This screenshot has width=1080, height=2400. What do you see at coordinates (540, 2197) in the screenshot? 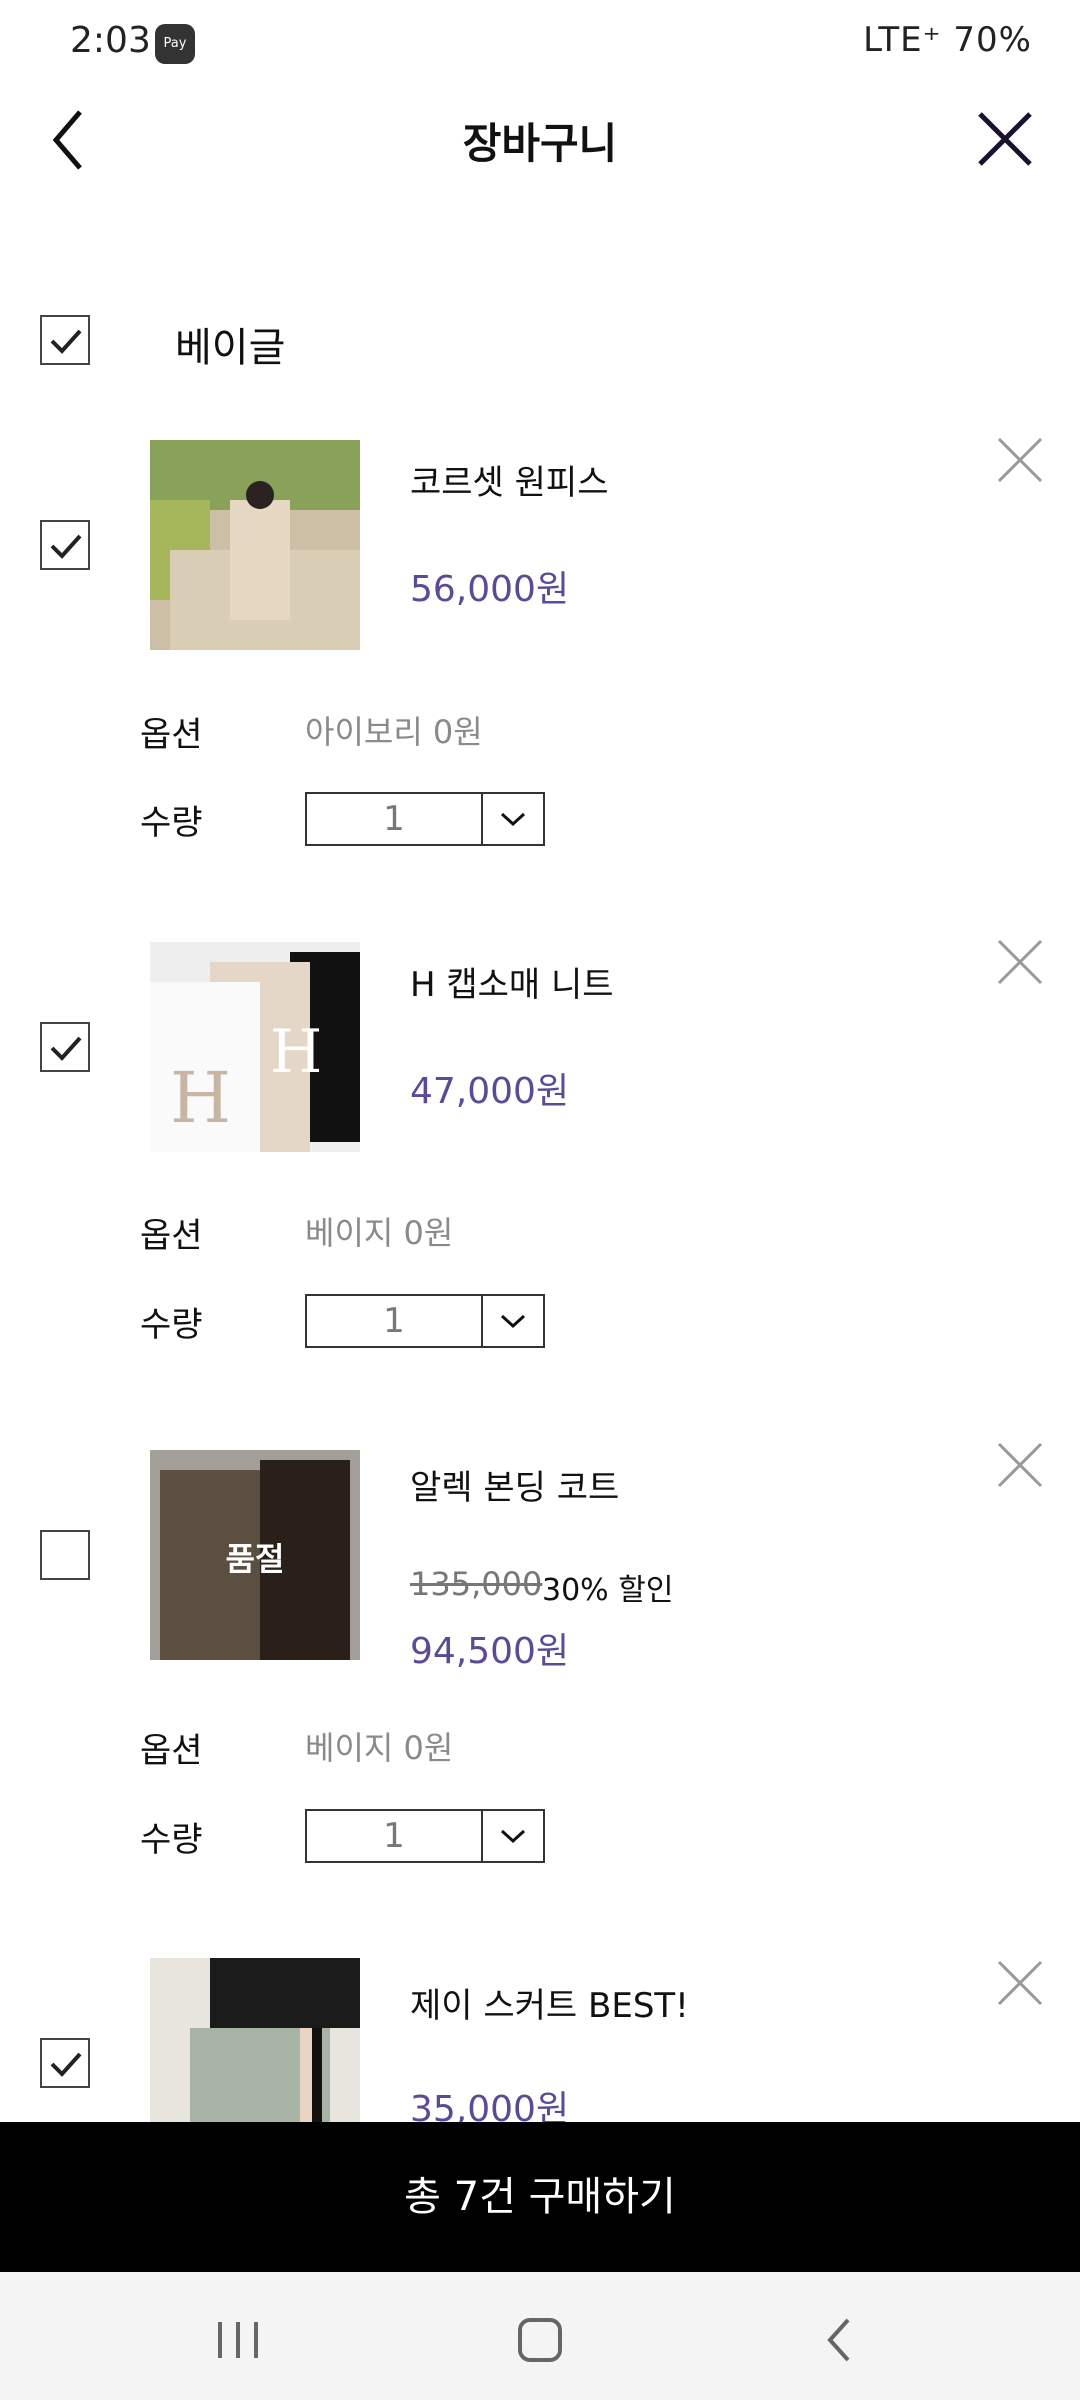
I see `purchase-button: 총 7건 구매하기` at bounding box center [540, 2197].